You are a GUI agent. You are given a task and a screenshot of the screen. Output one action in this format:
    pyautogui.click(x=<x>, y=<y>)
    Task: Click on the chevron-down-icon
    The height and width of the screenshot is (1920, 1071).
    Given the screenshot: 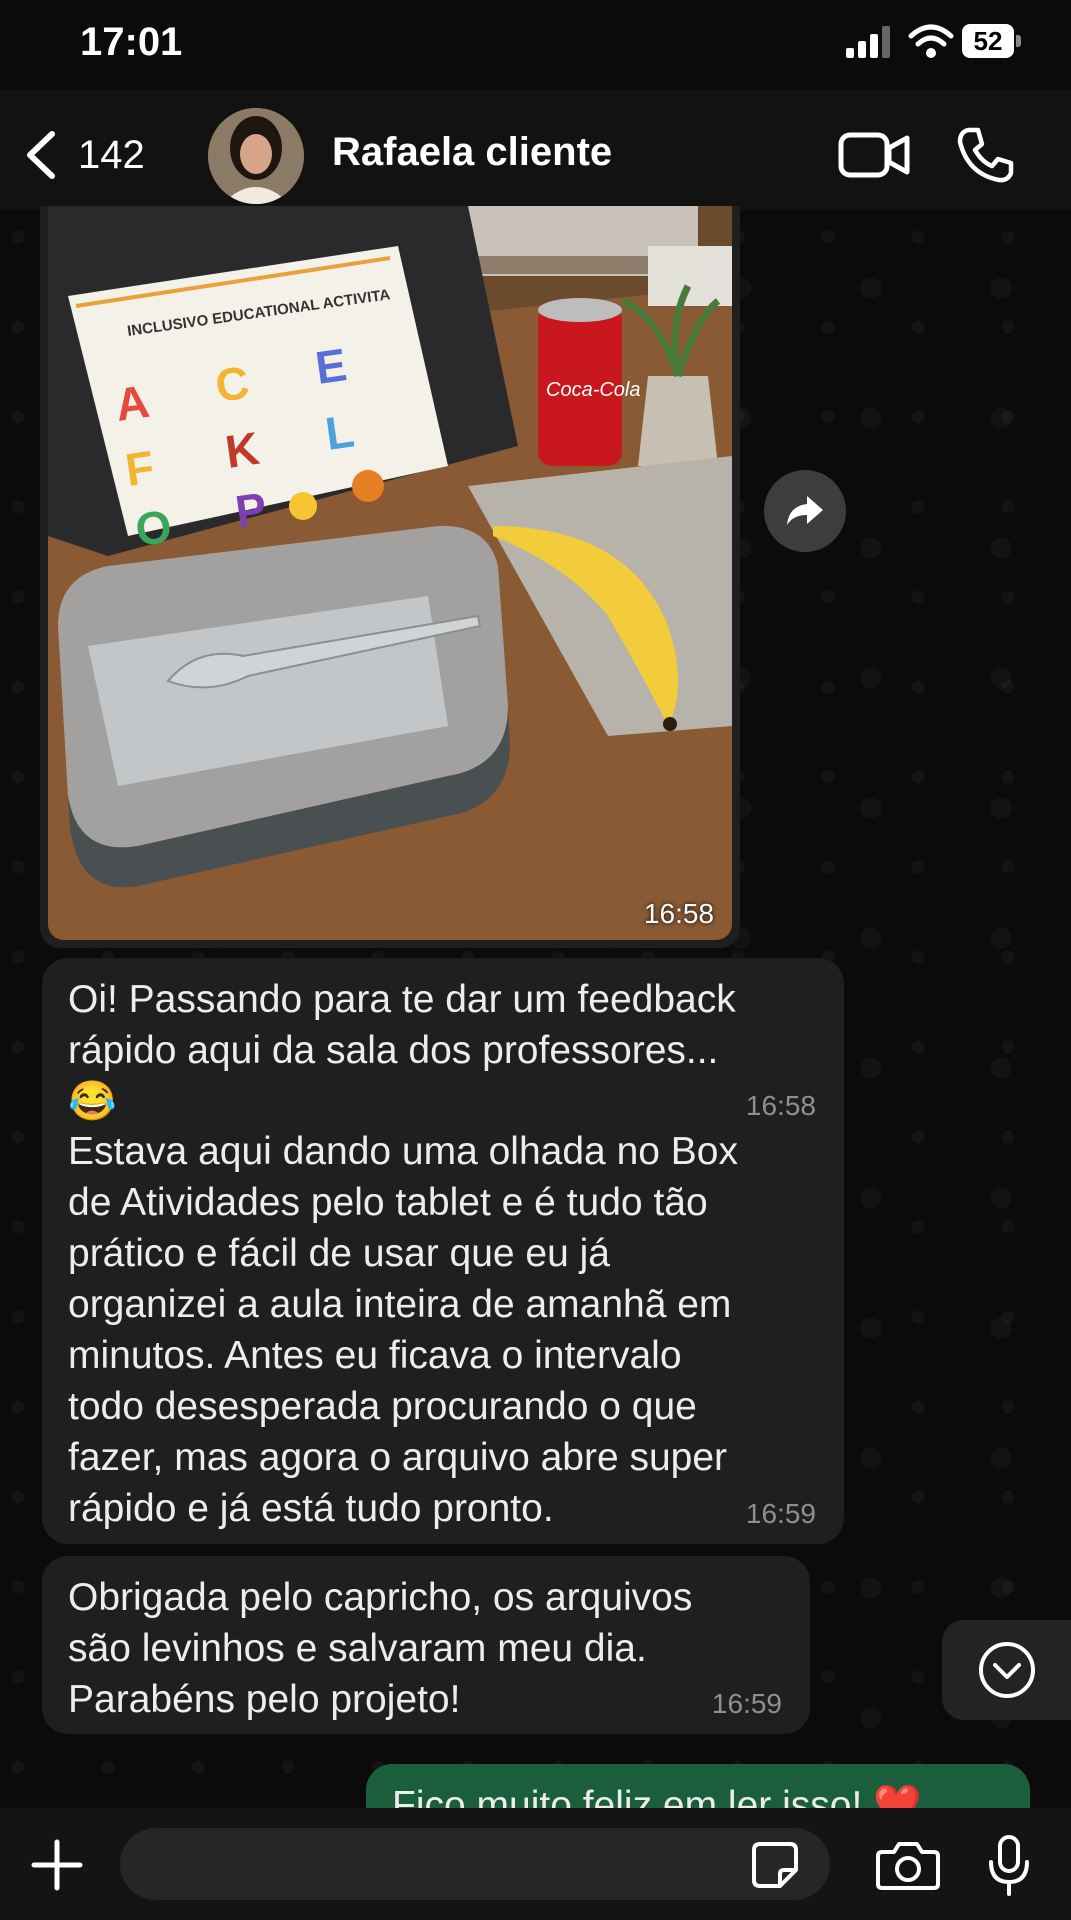 What is the action you would take?
    pyautogui.click(x=1006, y=1670)
    